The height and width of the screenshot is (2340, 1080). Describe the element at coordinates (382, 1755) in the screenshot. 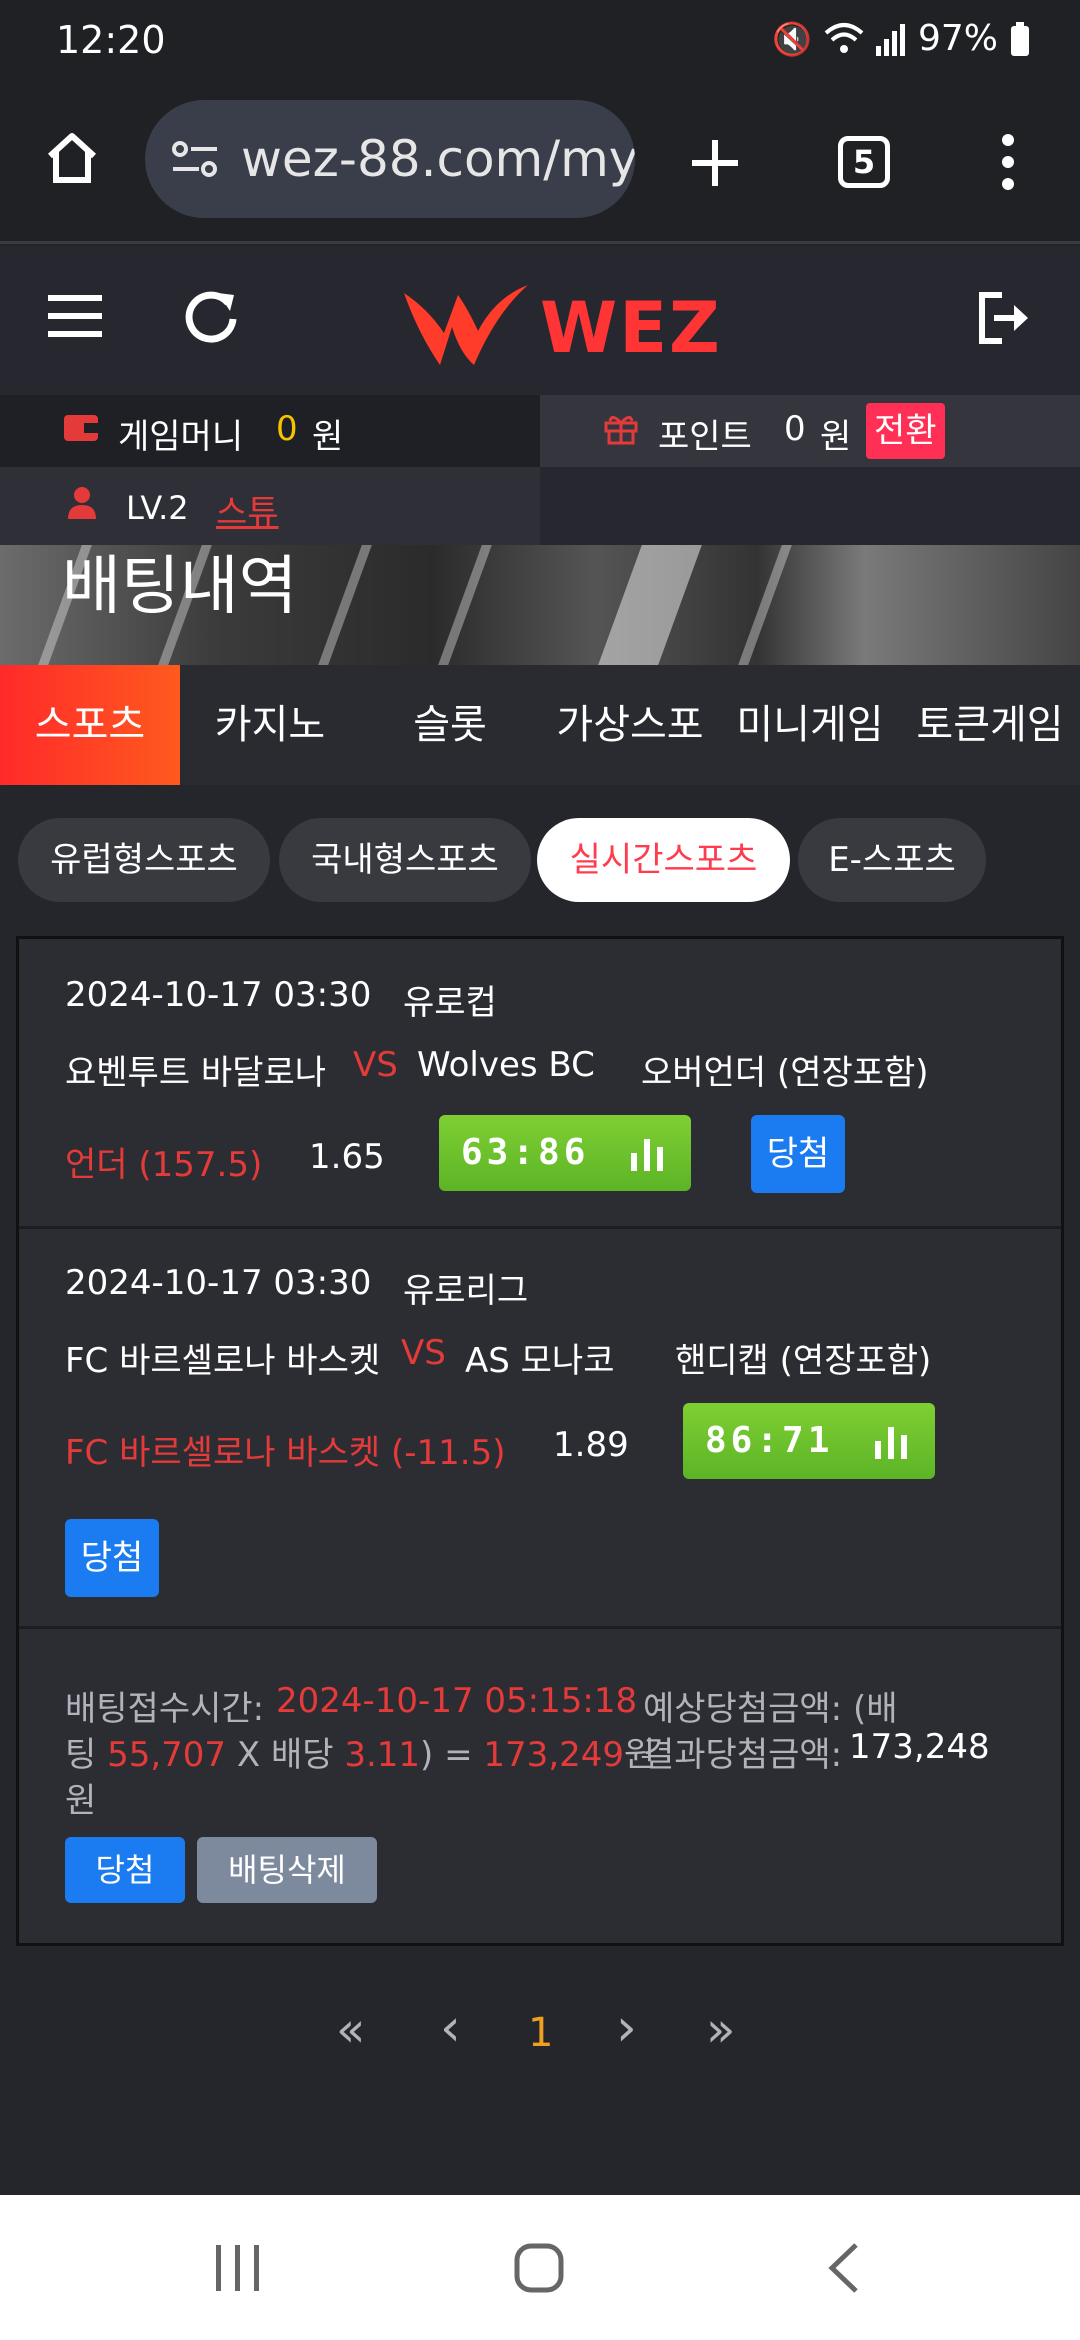

I see `total-odds: 3.11` at that location.